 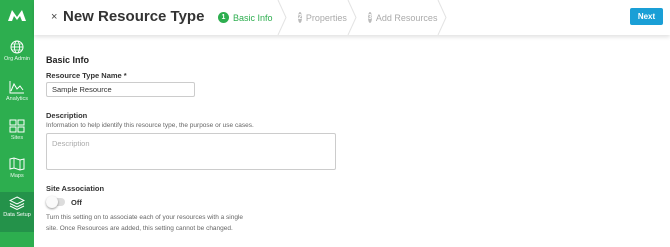 I want to click on sidebar-item-data-setup: Data Setup, so click(x=17, y=212).